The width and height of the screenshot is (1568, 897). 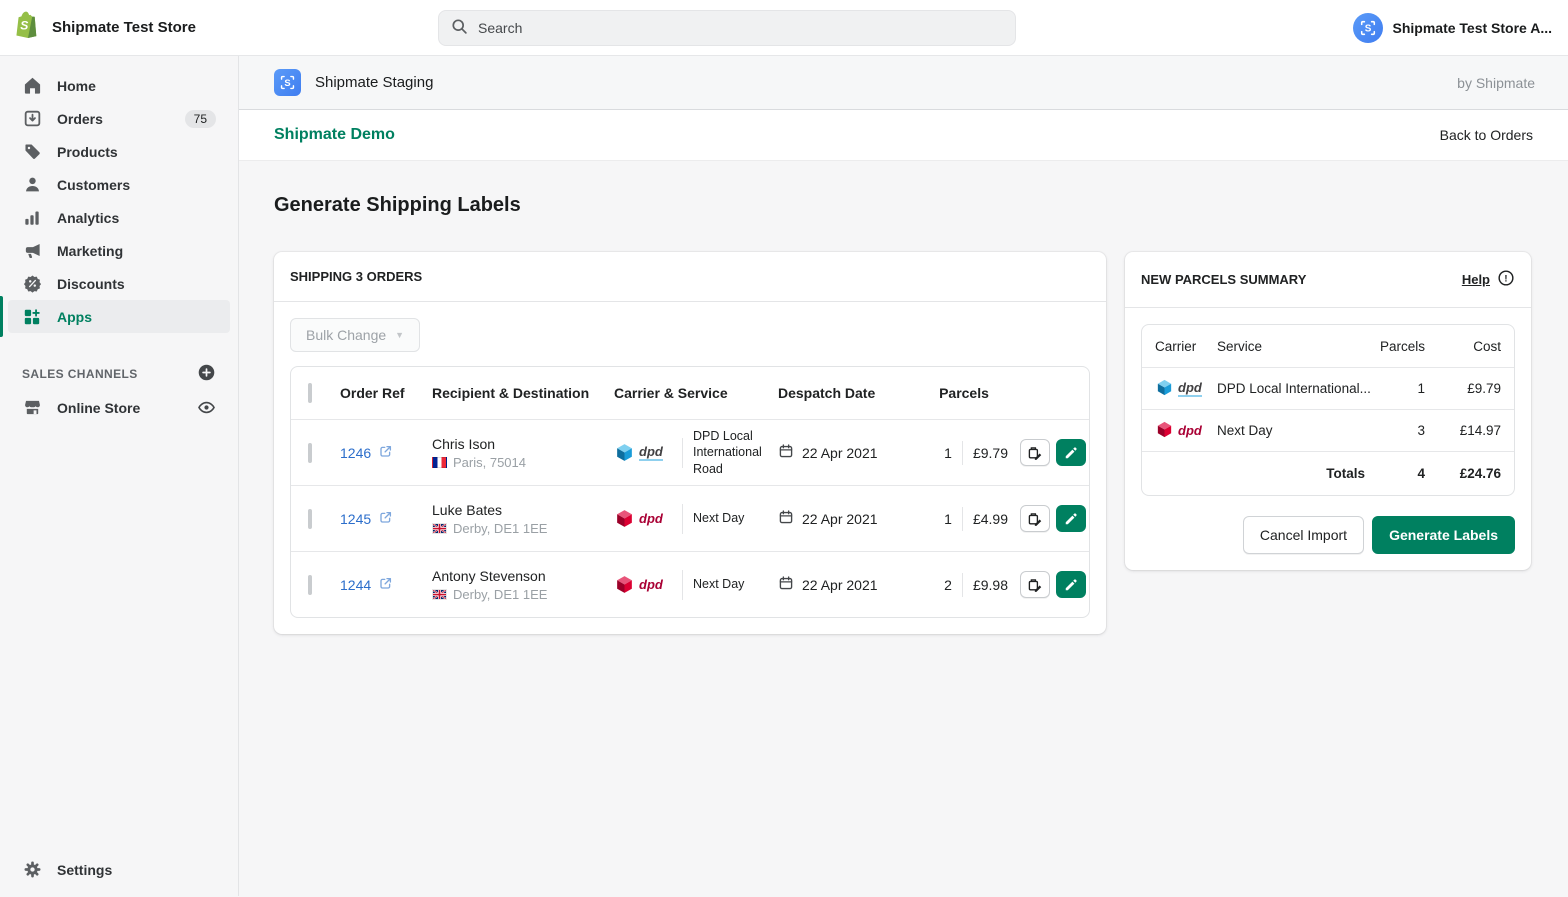 What do you see at coordinates (32, 251) in the screenshot?
I see `megaphone-icon` at bounding box center [32, 251].